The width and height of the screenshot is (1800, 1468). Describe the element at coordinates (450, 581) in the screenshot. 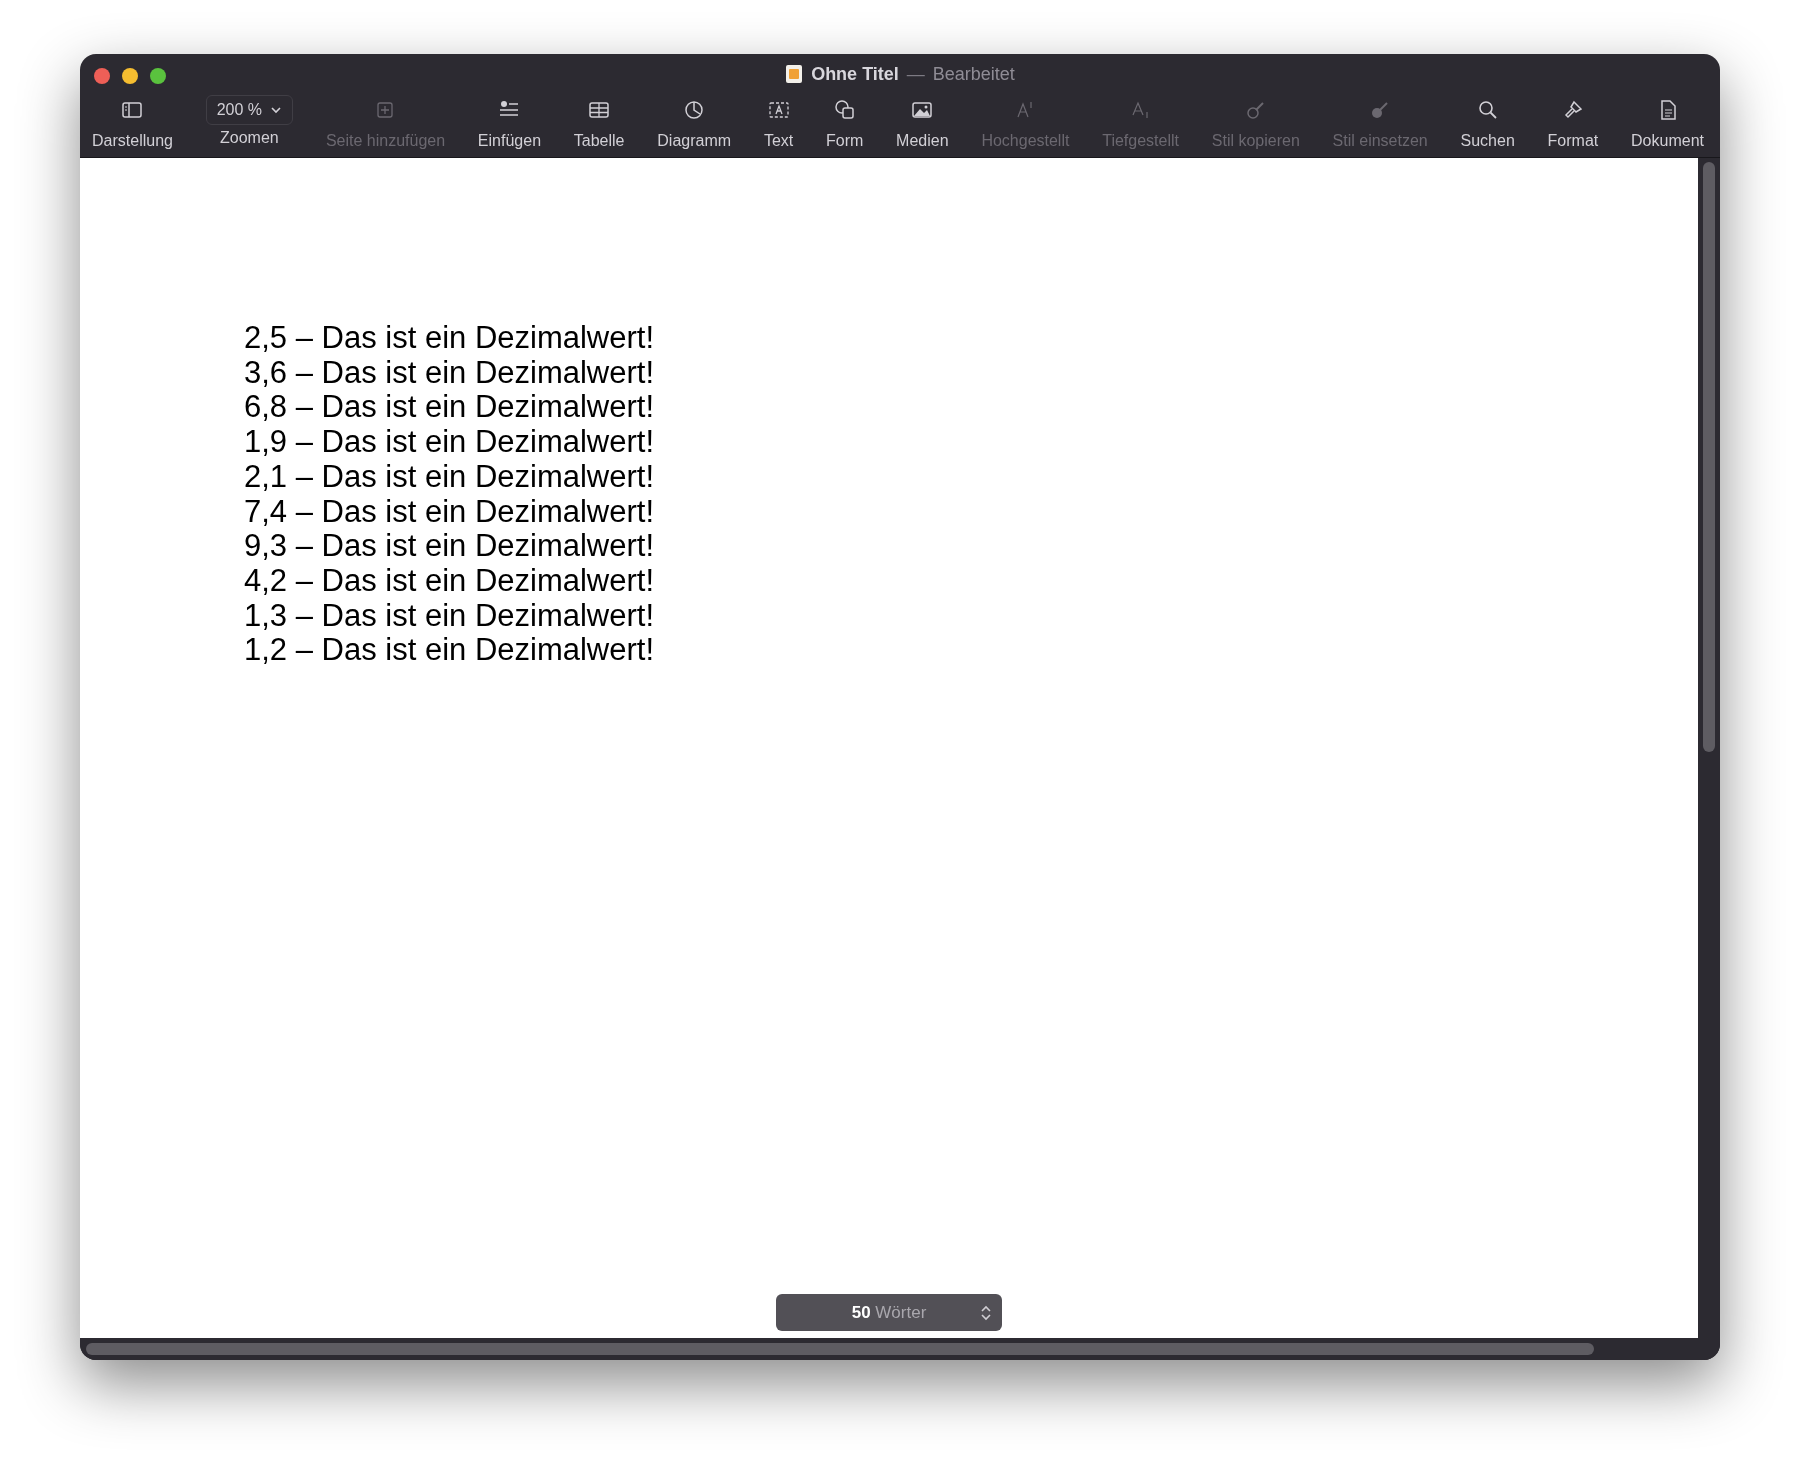

I see `text-line: 4,2 – Das ist ein Dezimalwert!` at that location.